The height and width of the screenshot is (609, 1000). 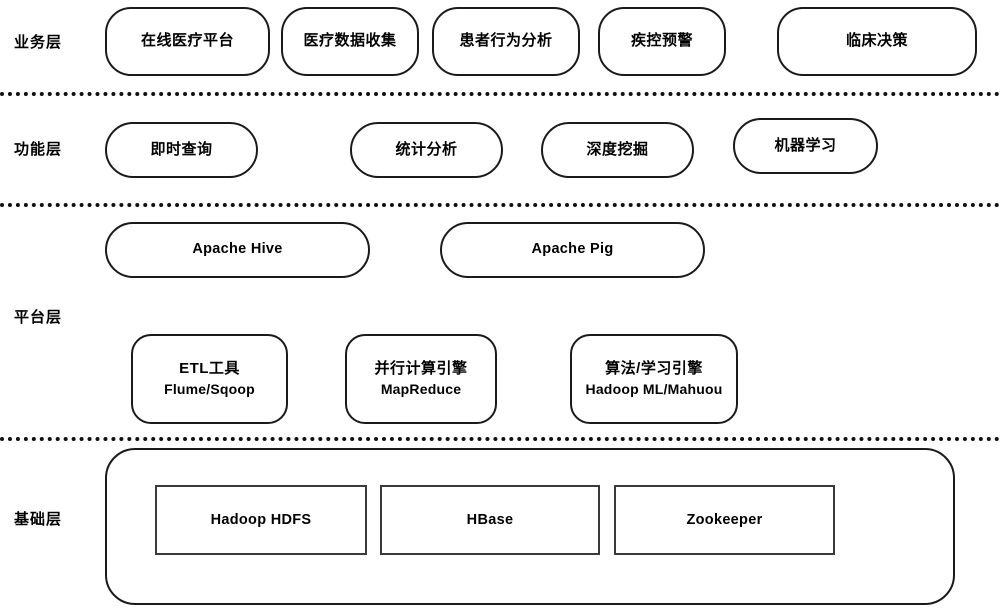 What do you see at coordinates (500, 439) in the screenshot?
I see `divider-platform-infrastructure` at bounding box center [500, 439].